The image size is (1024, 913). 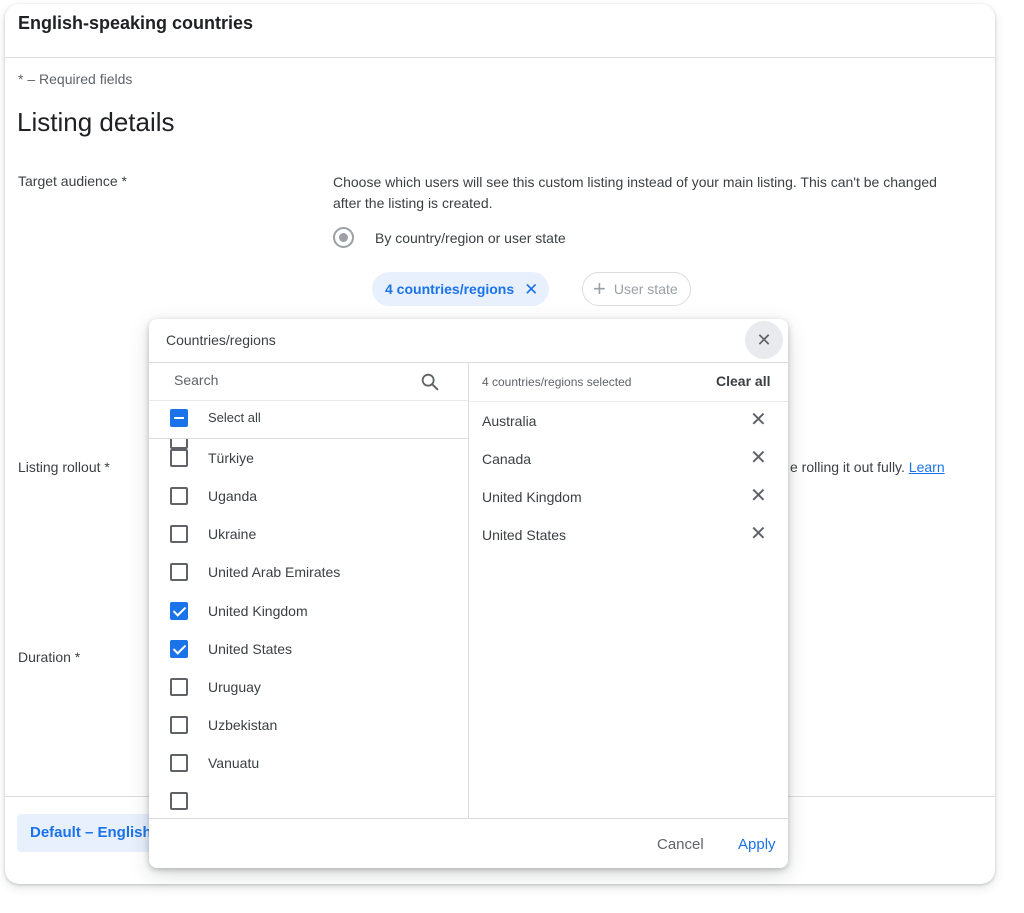 What do you see at coordinates (847, 467) in the screenshot?
I see `rollout-text: e rolling it out fully.` at bounding box center [847, 467].